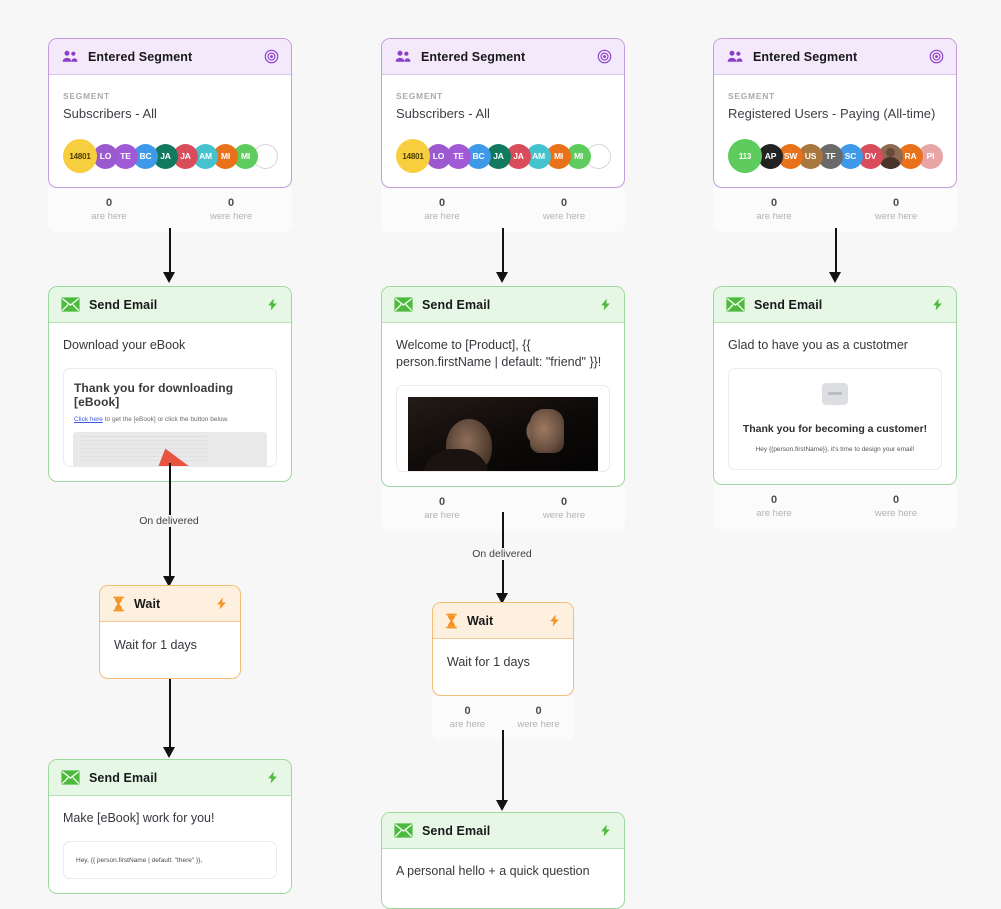 This screenshot has height=909, width=1001. I want to click on preview-gif, so click(503, 434).